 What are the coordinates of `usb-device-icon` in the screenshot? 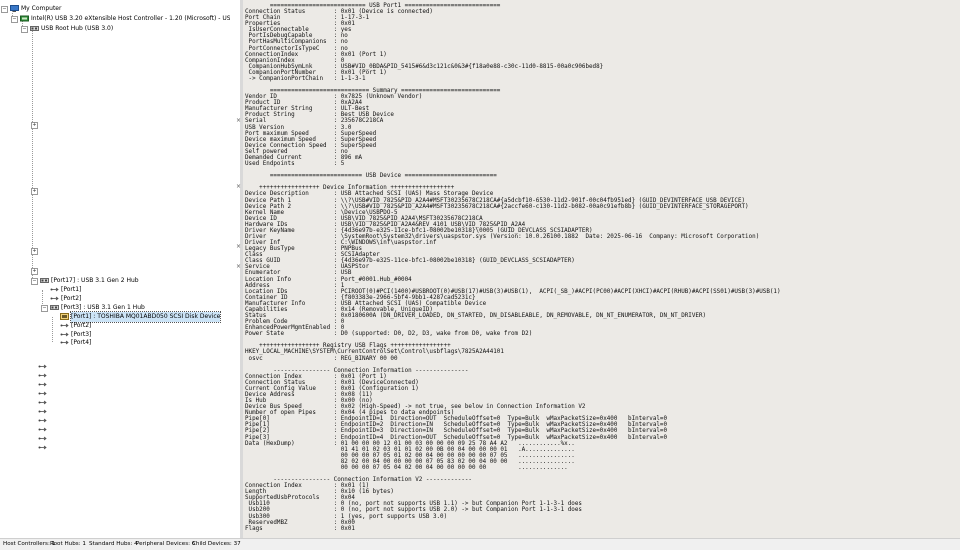 It's located at (64, 316).